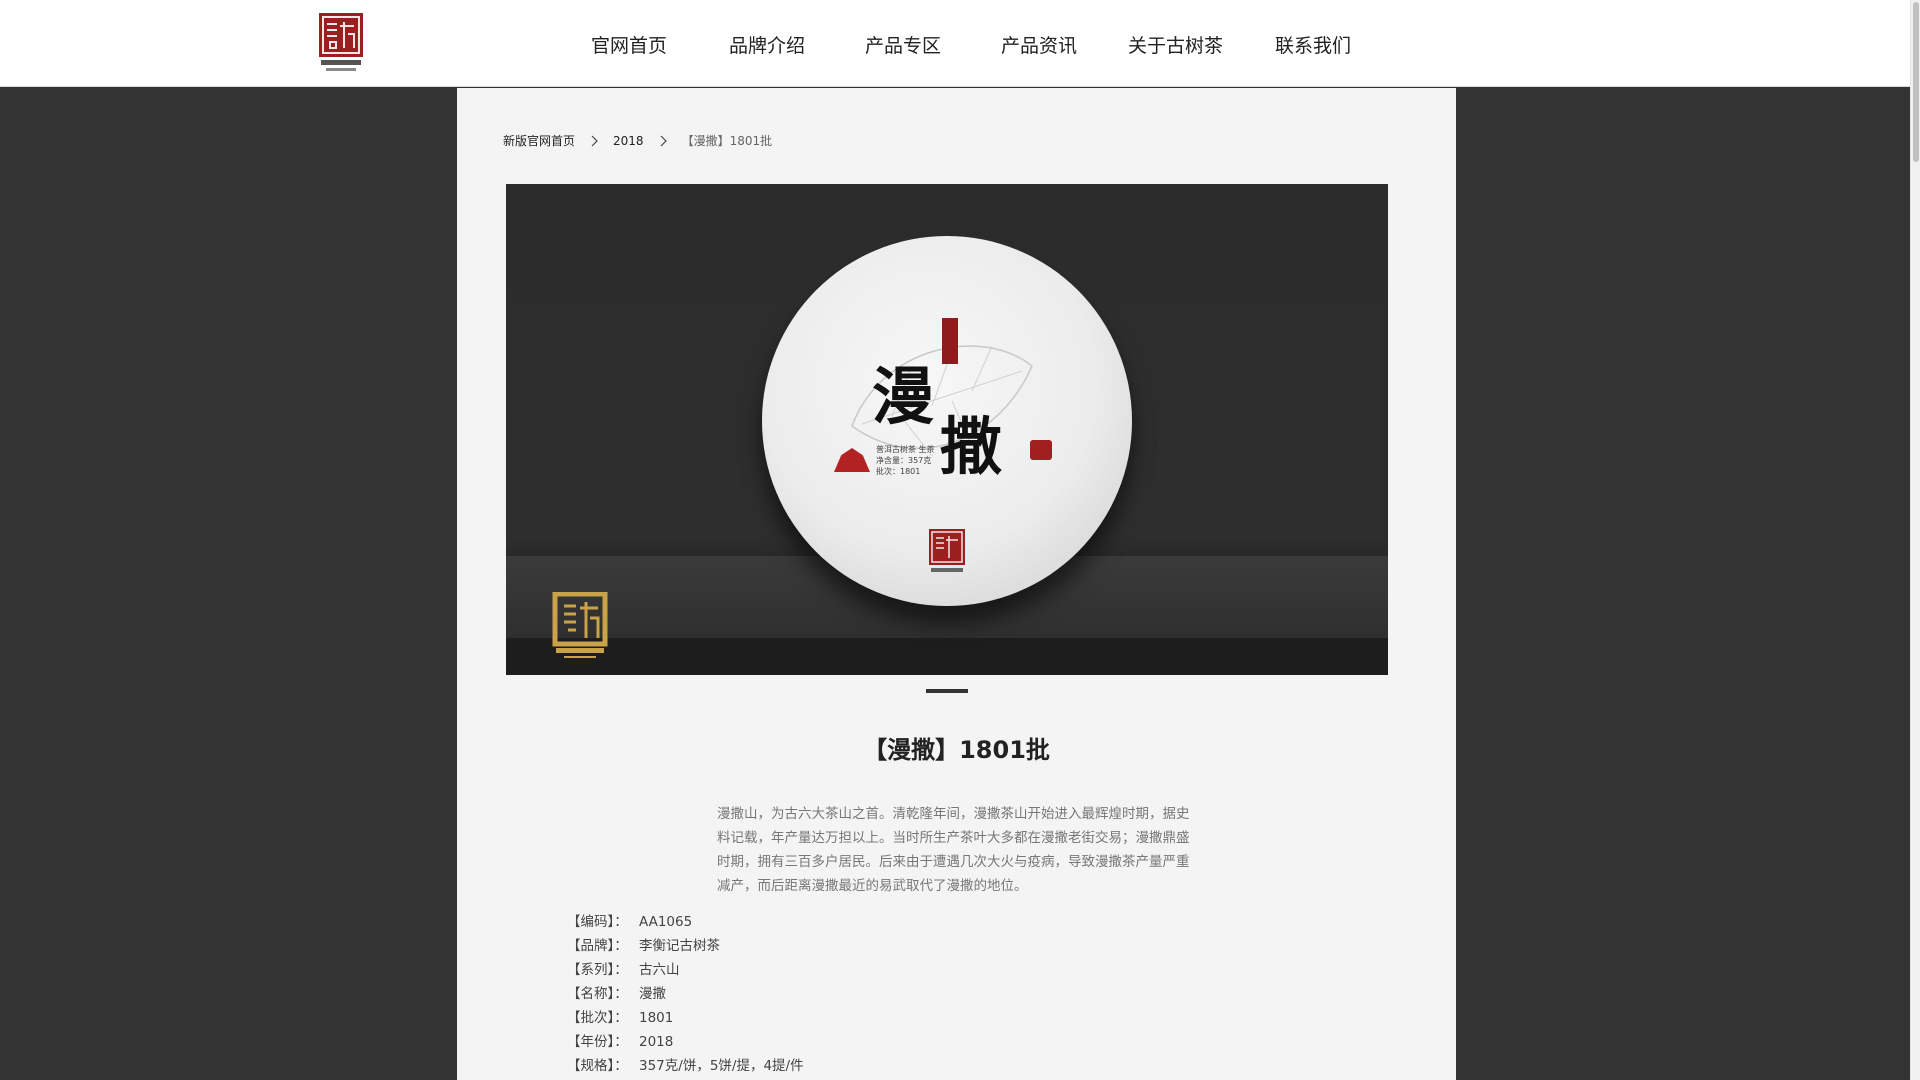 This screenshot has height=1080, width=1920. Describe the element at coordinates (597, 922) in the screenshot. I see `spec-key: 【编码】：` at that location.